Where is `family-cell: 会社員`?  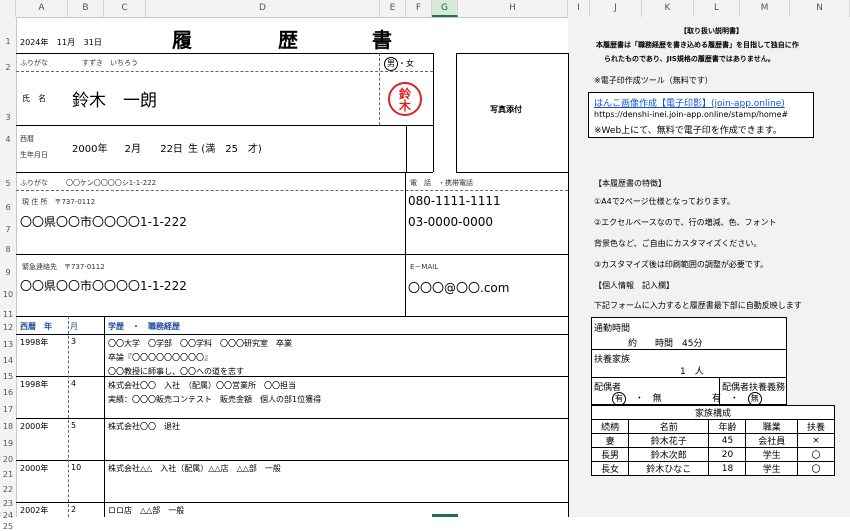 family-cell: 会社員 is located at coordinates (771, 440).